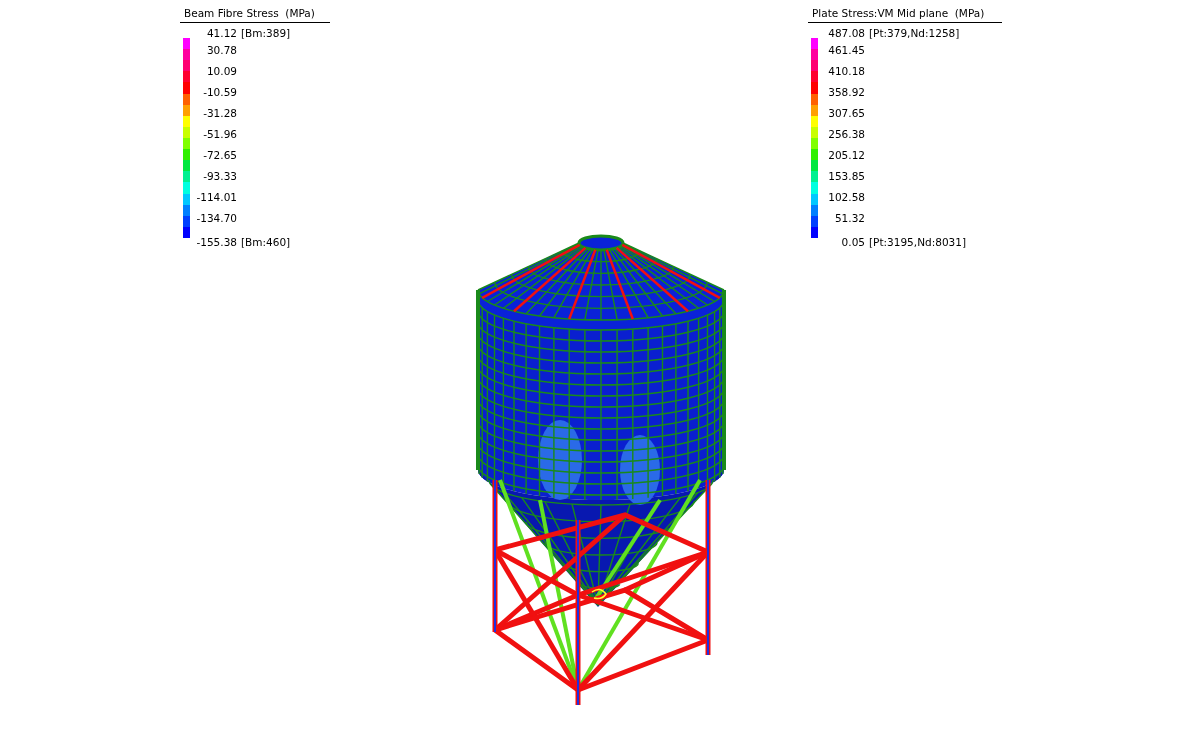 The width and height of the screenshot is (1200, 750). What do you see at coordinates (846, 92) in the screenshot?
I see `legend-tick-label: 358.92` at bounding box center [846, 92].